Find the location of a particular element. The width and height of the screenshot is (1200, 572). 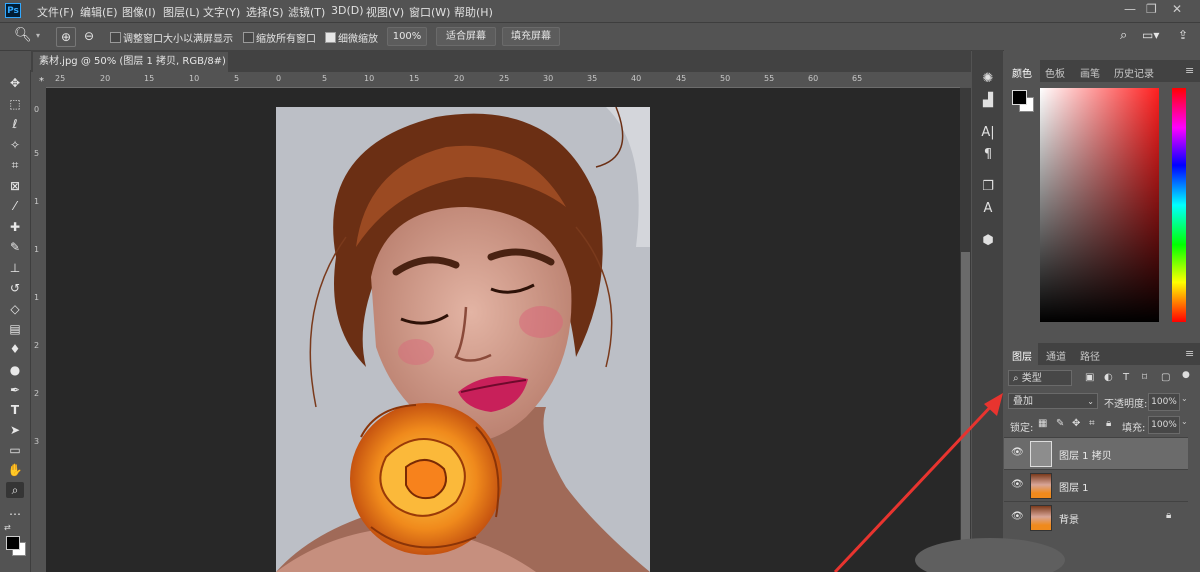

watermark-shape is located at coordinates (990, 555).